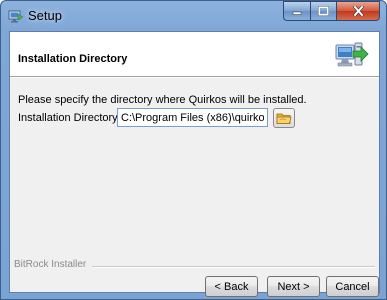 This screenshot has height=300, width=387. What do you see at coordinates (233, 267) in the screenshot?
I see `footer-divider-highlight` at bounding box center [233, 267].